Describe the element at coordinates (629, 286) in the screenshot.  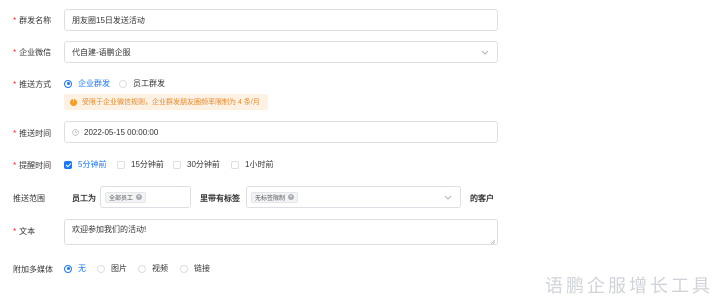
I see `watermark: 语鹏企服增长工具` at that location.